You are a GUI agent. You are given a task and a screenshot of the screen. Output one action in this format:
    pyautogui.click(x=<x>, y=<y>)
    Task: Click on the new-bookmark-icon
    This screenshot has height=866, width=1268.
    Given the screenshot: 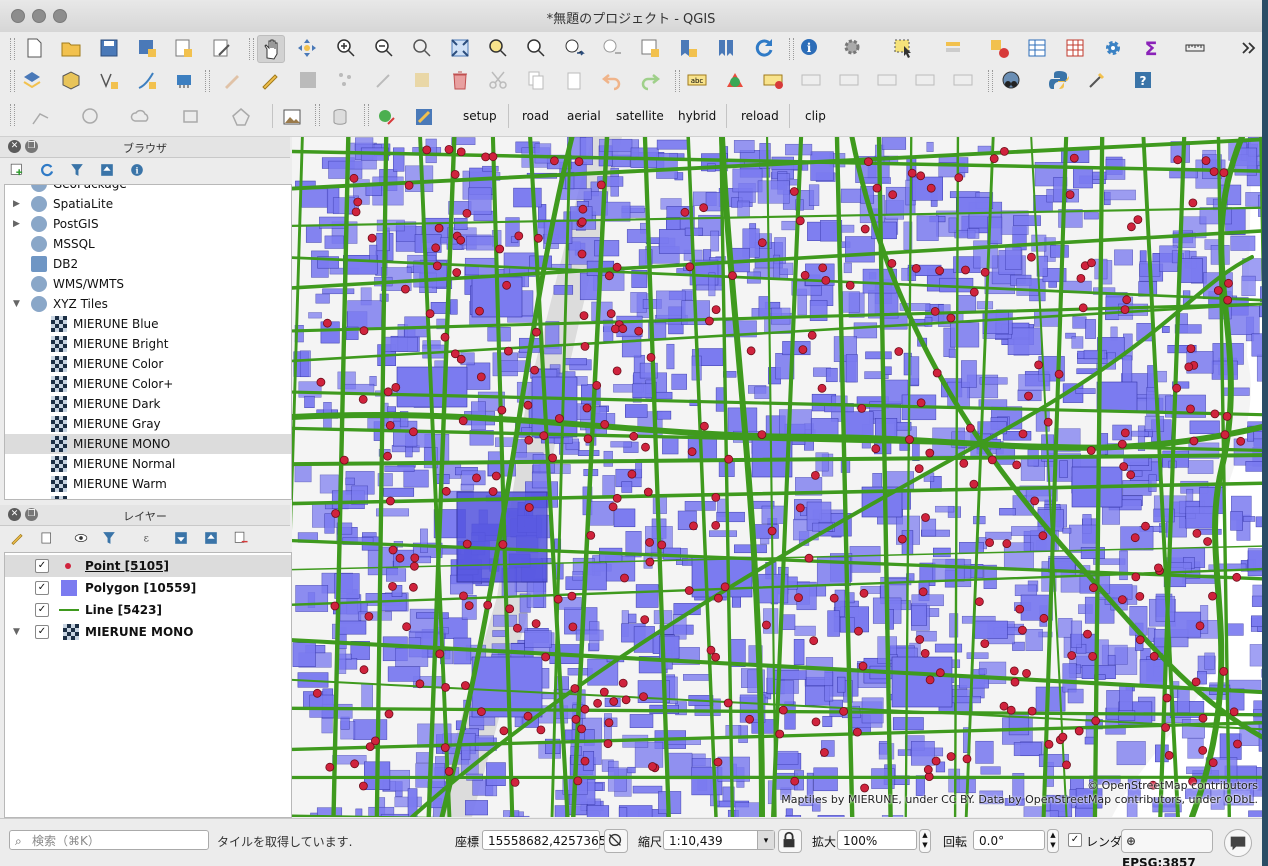 What is the action you would take?
    pyautogui.click(x=688, y=48)
    